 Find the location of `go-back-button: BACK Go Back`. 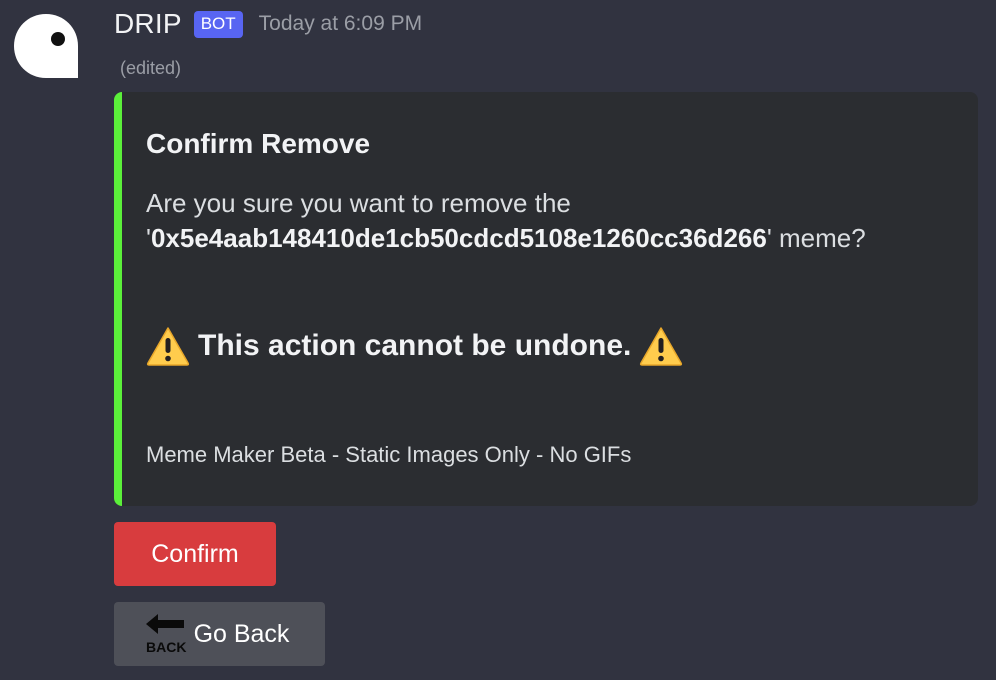

go-back-button: BACK Go Back is located at coordinates (219, 634).